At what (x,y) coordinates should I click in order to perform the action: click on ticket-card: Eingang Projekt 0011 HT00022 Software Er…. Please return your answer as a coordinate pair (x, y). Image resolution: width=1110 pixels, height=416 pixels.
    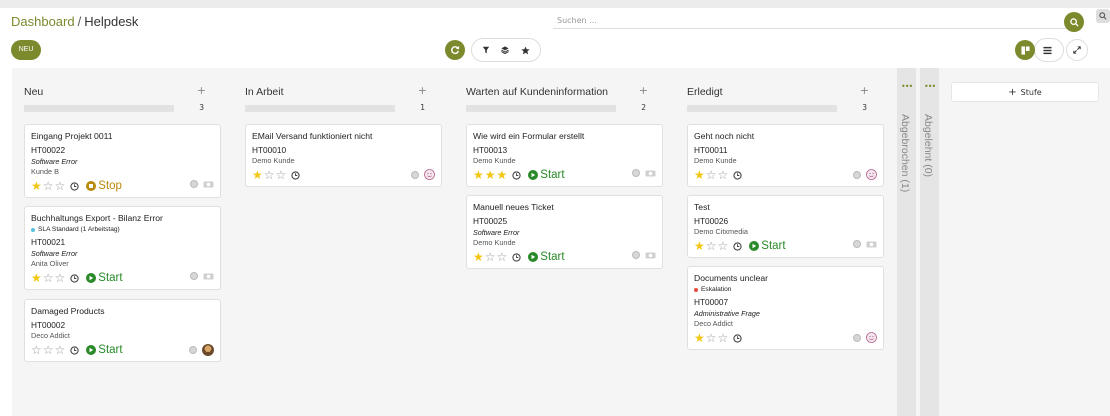
    Looking at the image, I should click on (122, 161).